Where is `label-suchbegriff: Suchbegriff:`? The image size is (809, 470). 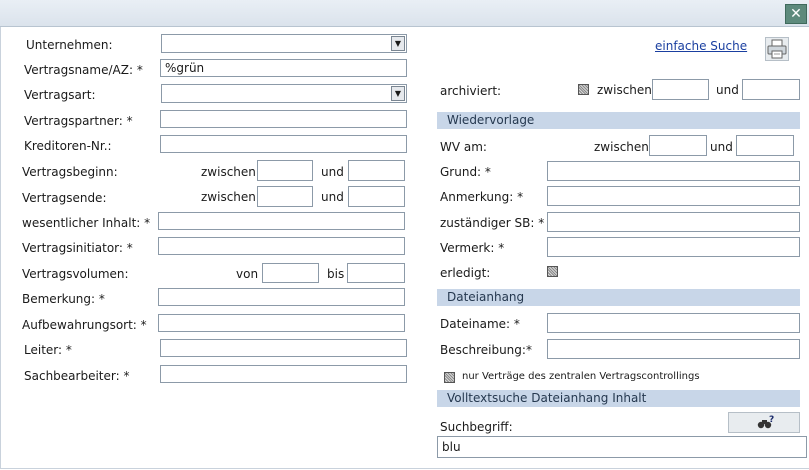 label-suchbegriff: Suchbegriff: is located at coordinates (476, 427).